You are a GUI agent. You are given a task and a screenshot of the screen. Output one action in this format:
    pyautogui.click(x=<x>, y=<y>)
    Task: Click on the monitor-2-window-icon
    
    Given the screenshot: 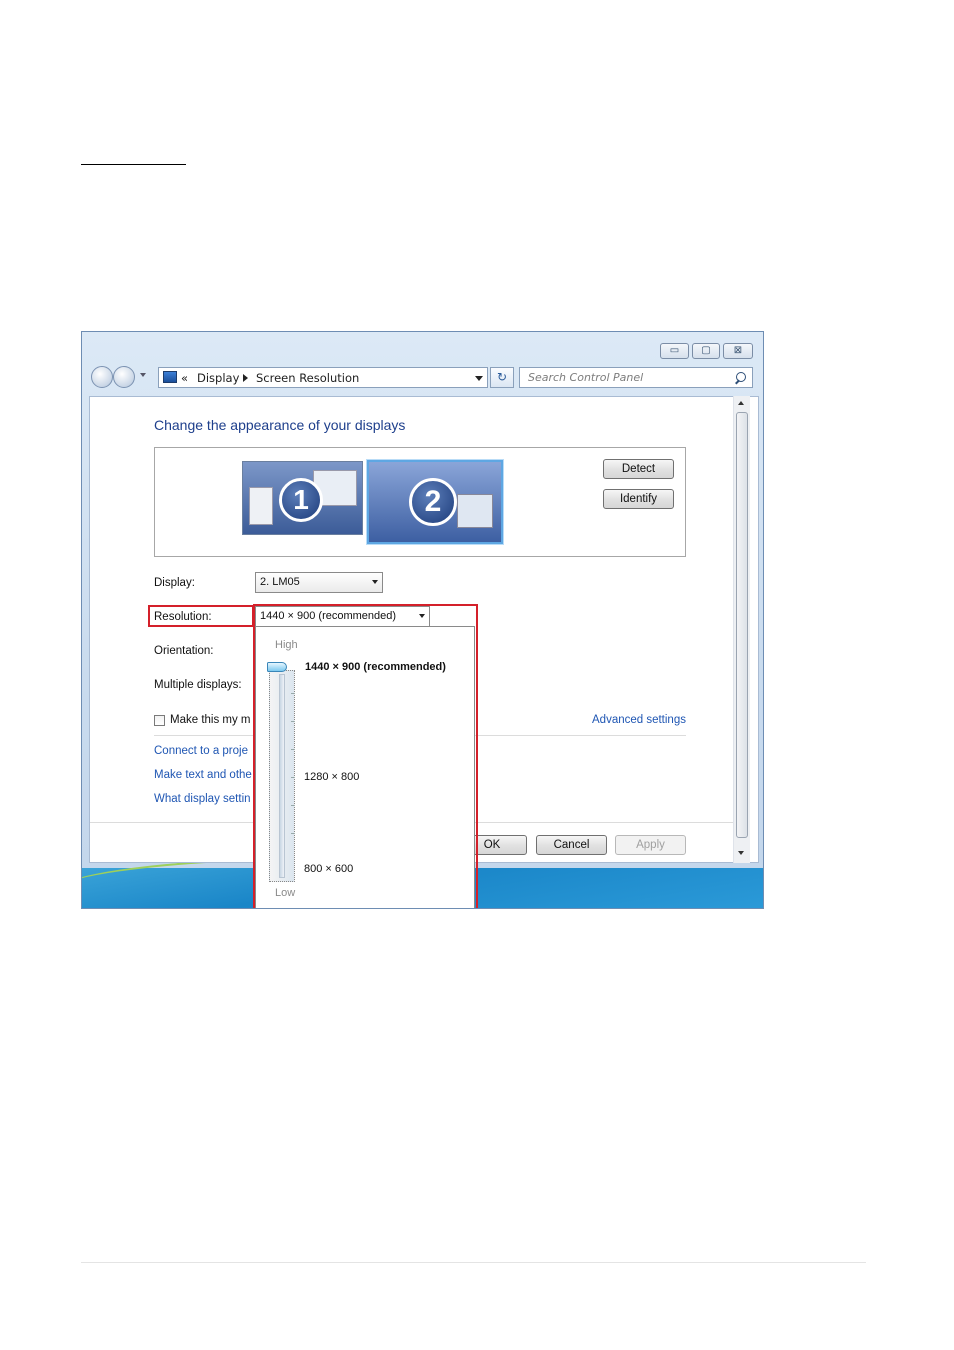 What is the action you would take?
    pyautogui.click(x=475, y=511)
    